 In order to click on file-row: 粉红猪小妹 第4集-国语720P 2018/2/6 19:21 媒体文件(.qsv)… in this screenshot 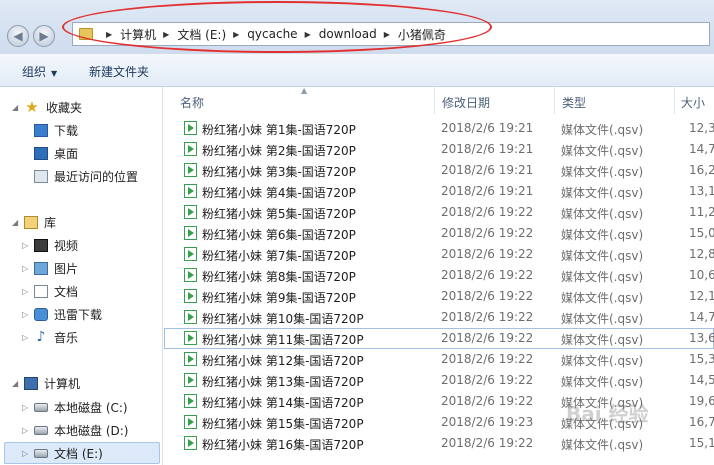, I will do `click(439, 191)`.